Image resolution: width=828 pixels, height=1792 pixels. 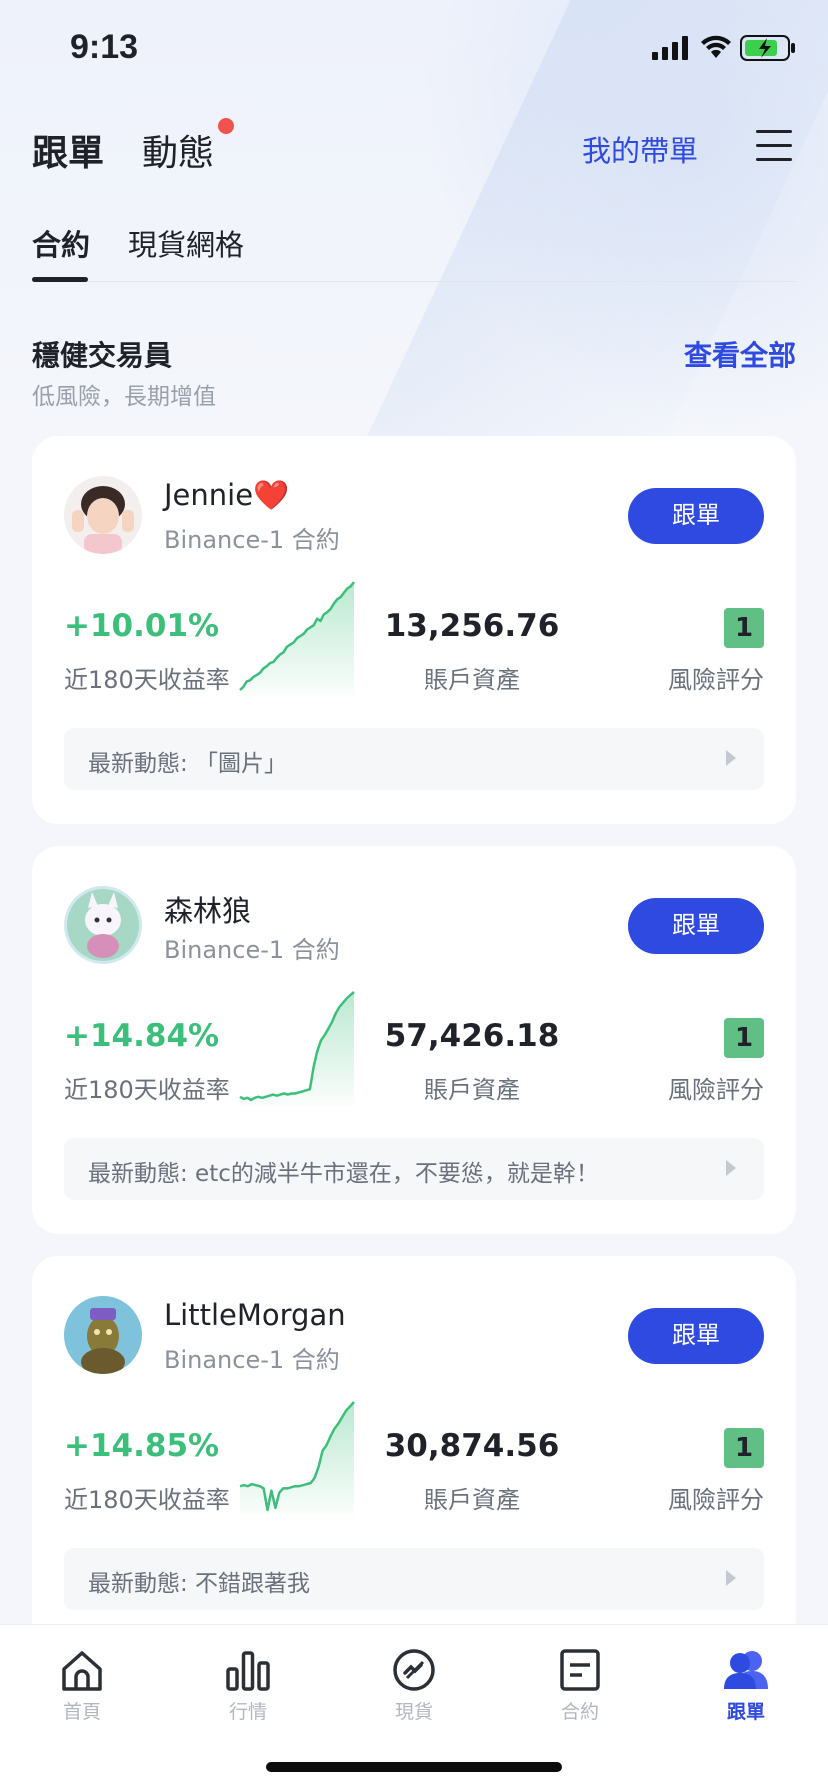 What do you see at coordinates (580, 1670) in the screenshot?
I see `contract-icon` at bounding box center [580, 1670].